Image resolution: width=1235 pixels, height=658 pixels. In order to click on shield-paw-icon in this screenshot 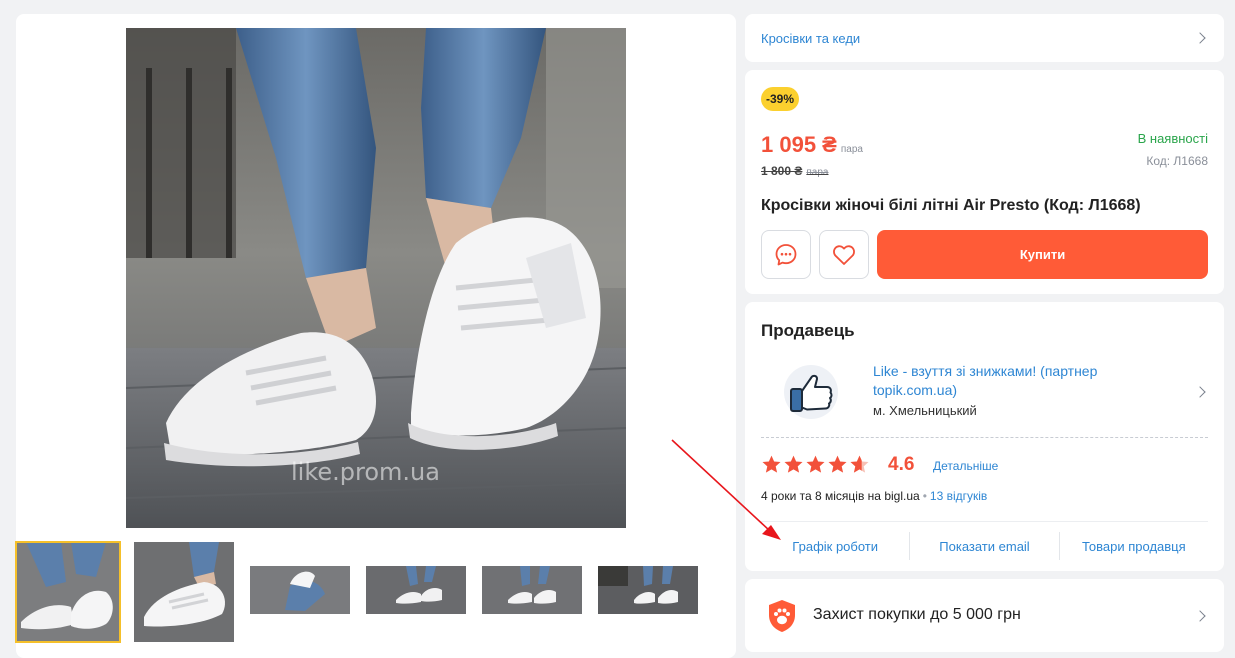, I will do `click(782, 616)`.